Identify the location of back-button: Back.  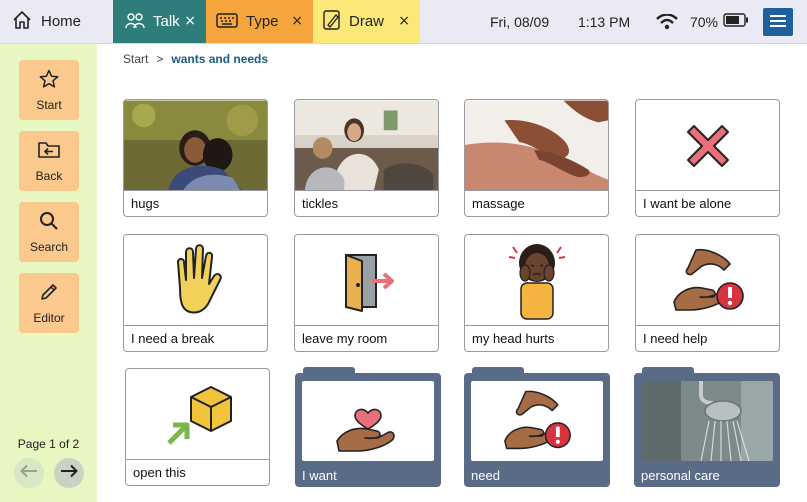
(49, 161).